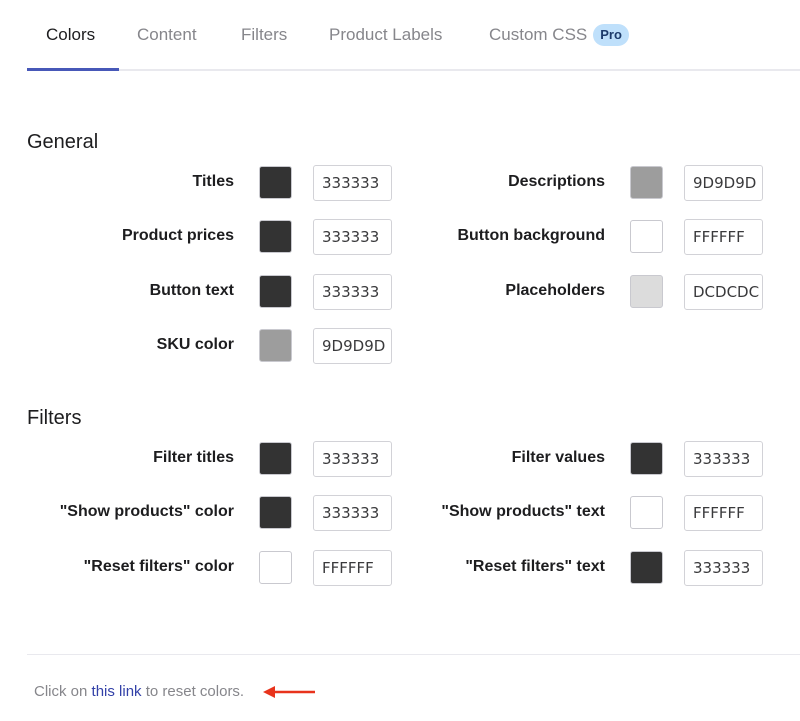  I want to click on annotation-arrow-icon, so click(289, 692).